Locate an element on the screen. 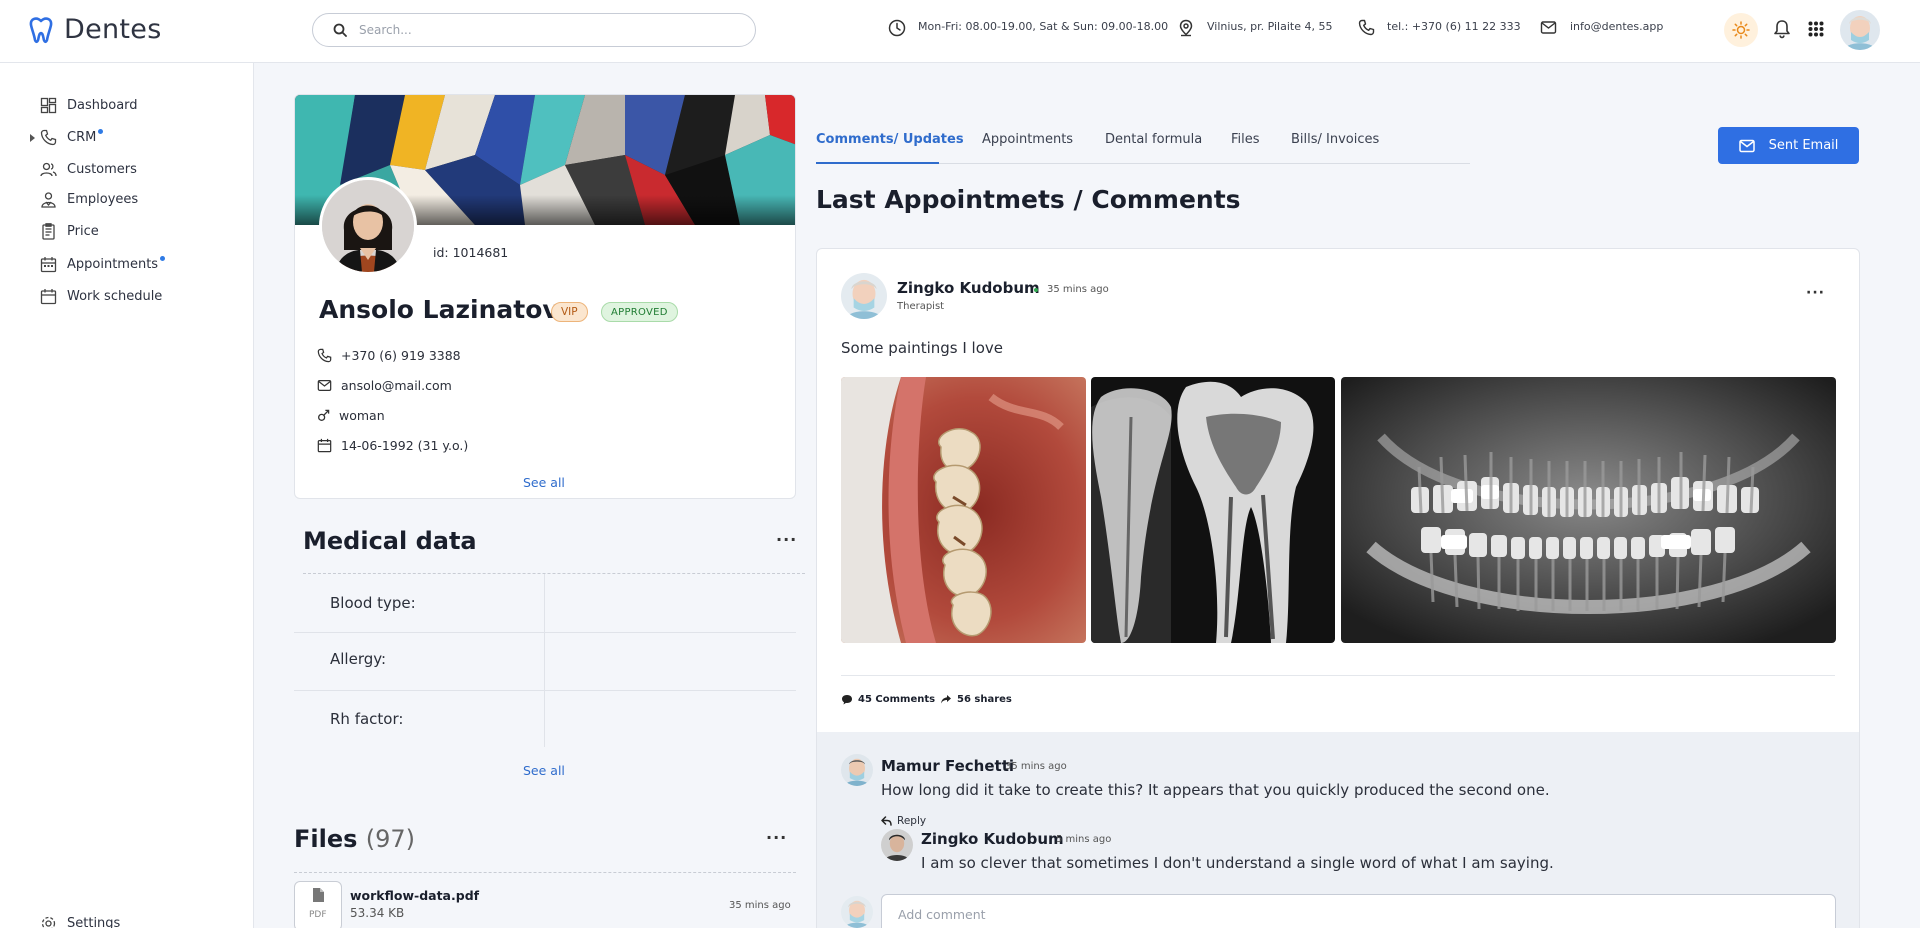 Image resolution: width=1920 pixels, height=928 pixels. add-comment-box is located at coordinates (1358, 911).